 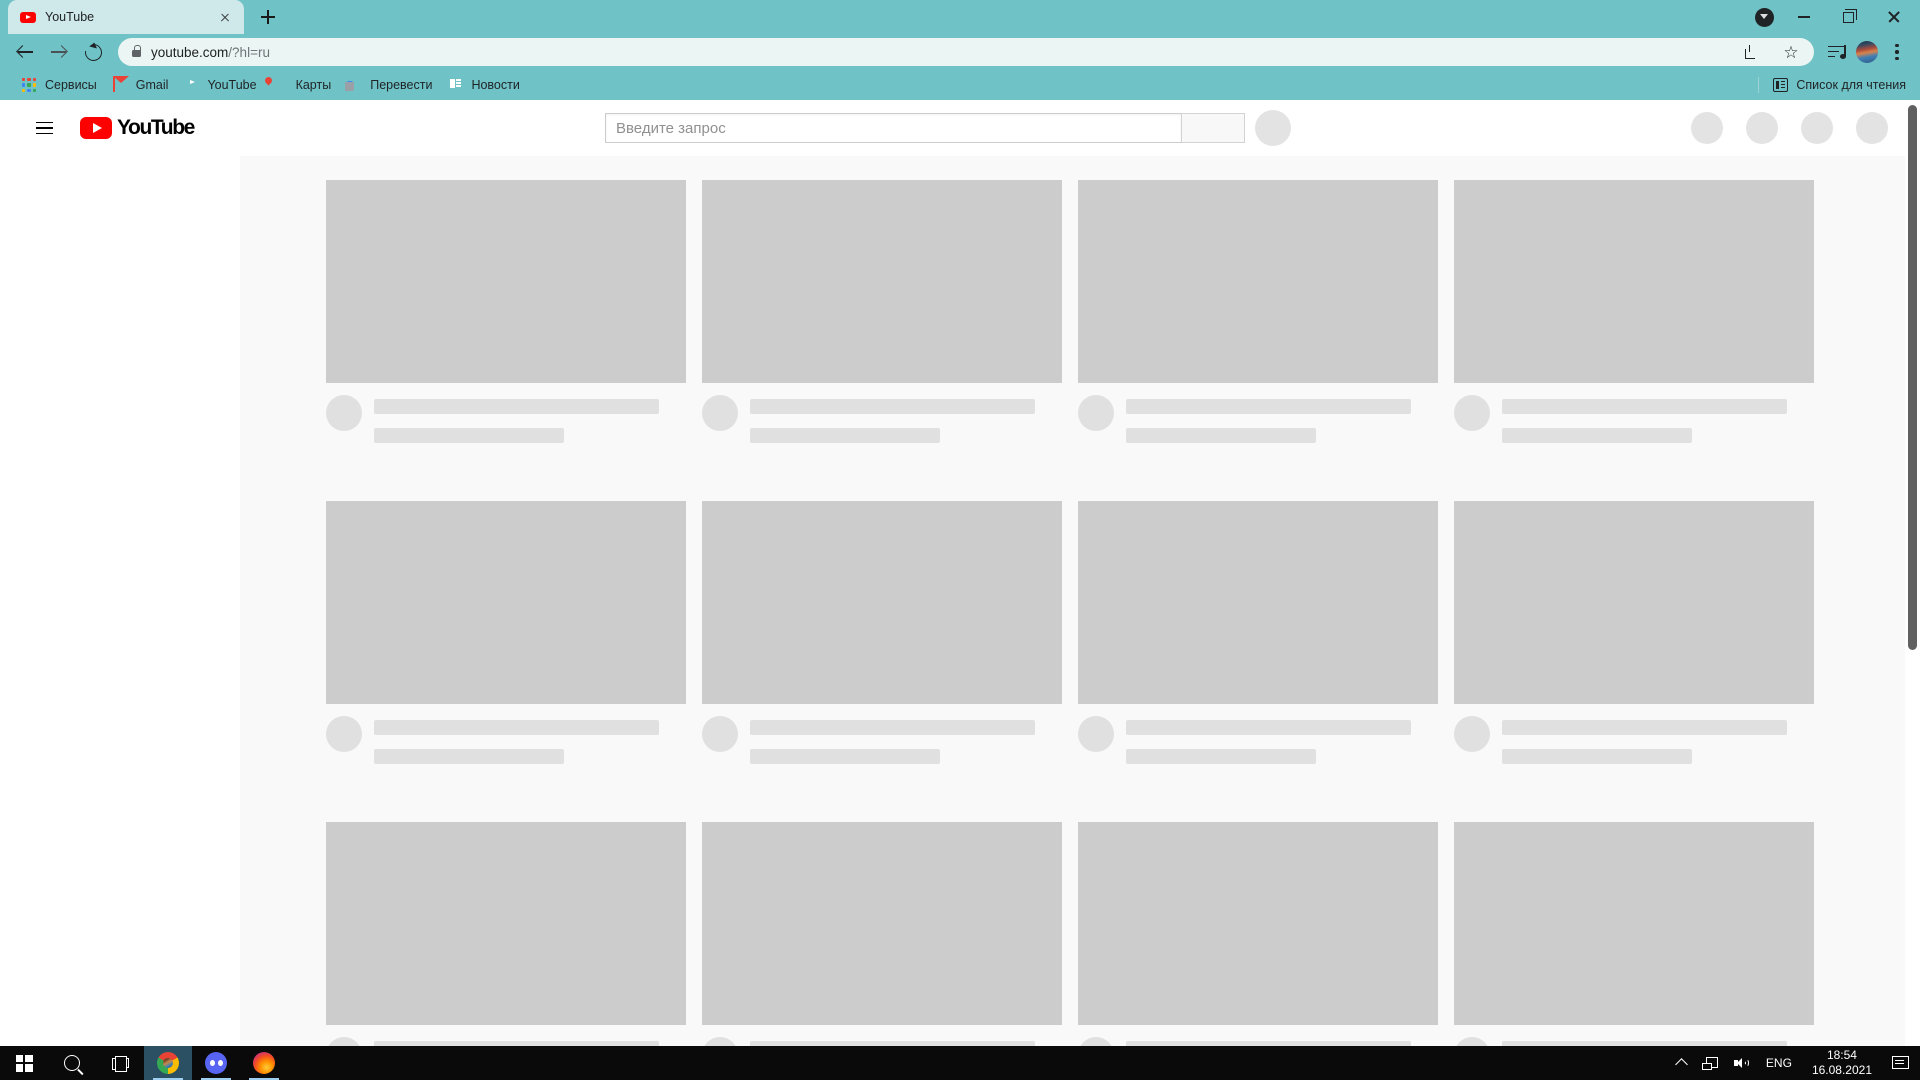 What do you see at coordinates (456, 85) in the screenshot?
I see `google-news-icon` at bounding box center [456, 85].